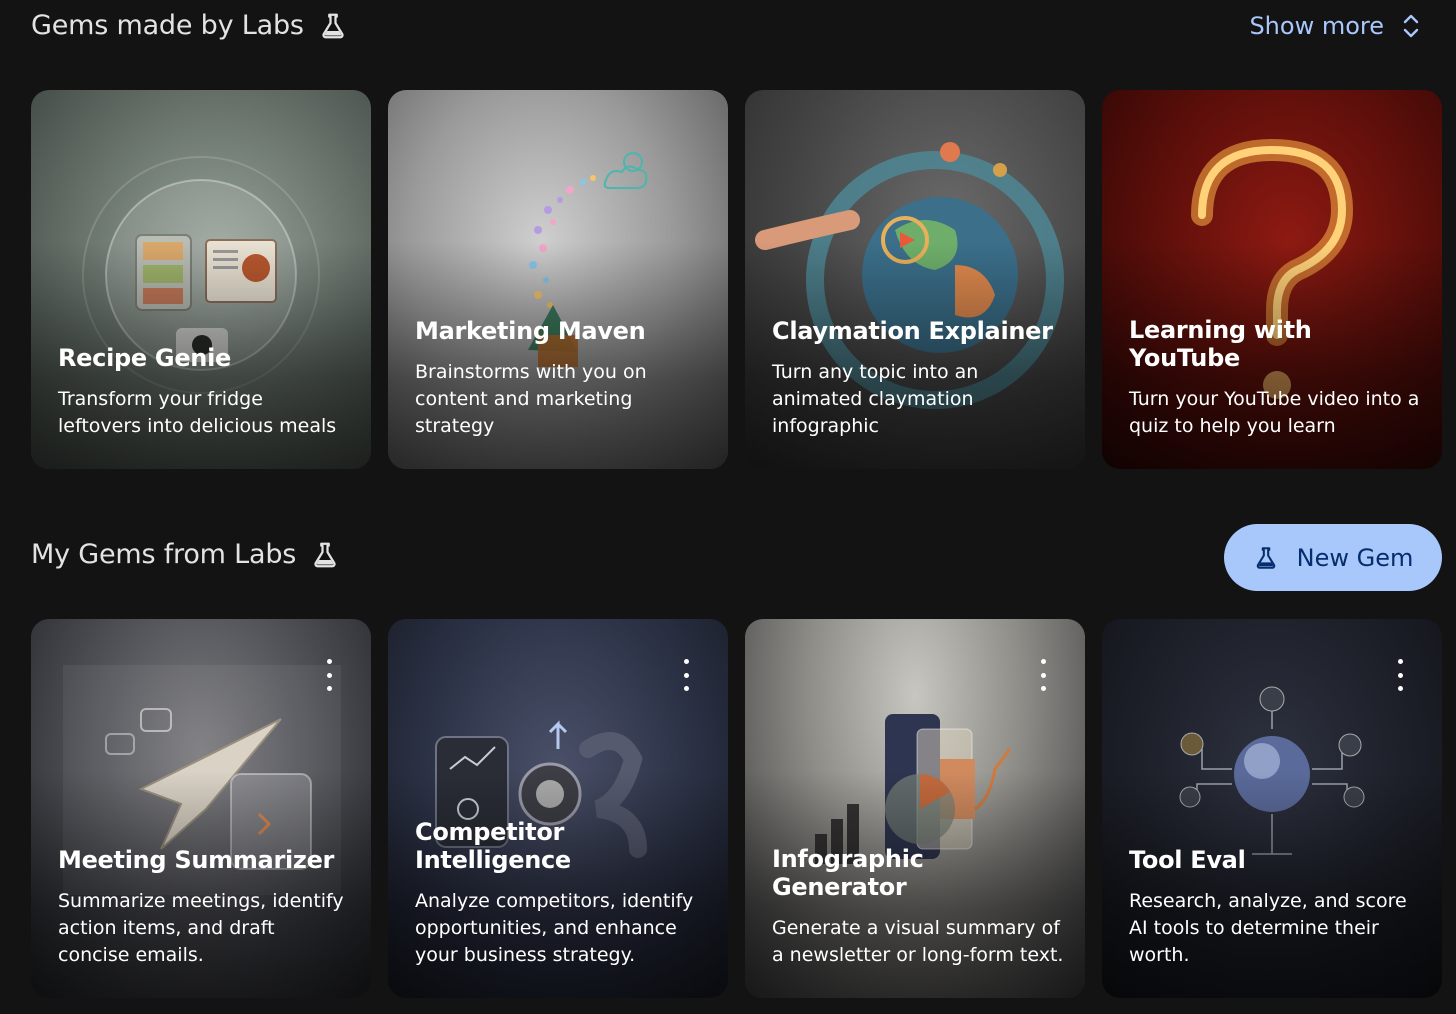 The width and height of the screenshot is (1456, 1014). I want to click on labs-section-title: Gems made by Labs, so click(189, 25).